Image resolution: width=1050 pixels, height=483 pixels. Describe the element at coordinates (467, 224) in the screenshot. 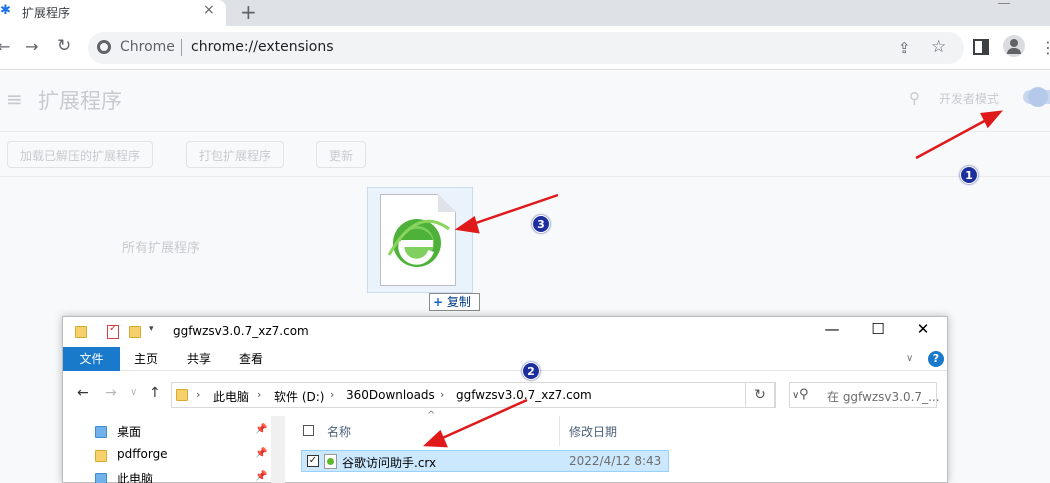

I see `arrow-step3-head` at that location.